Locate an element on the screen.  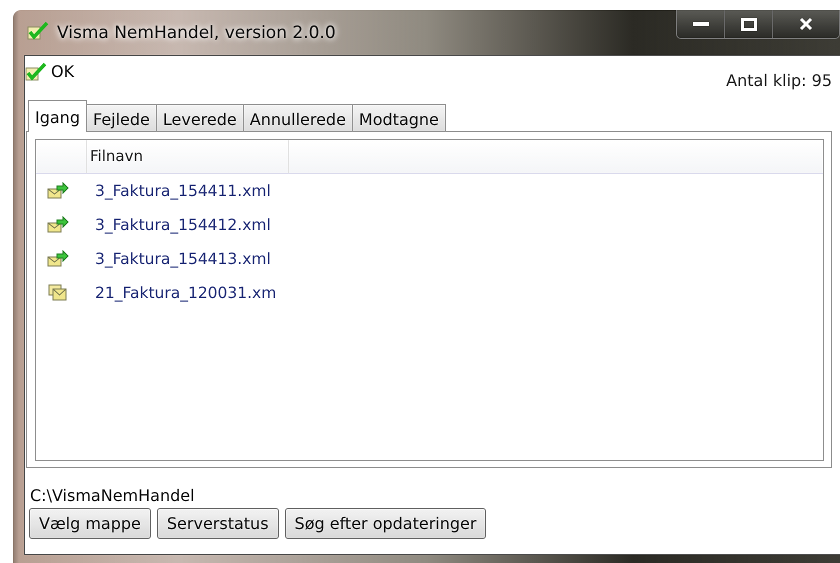
folder-path: C:\VismaNemHandel is located at coordinates (112, 494).